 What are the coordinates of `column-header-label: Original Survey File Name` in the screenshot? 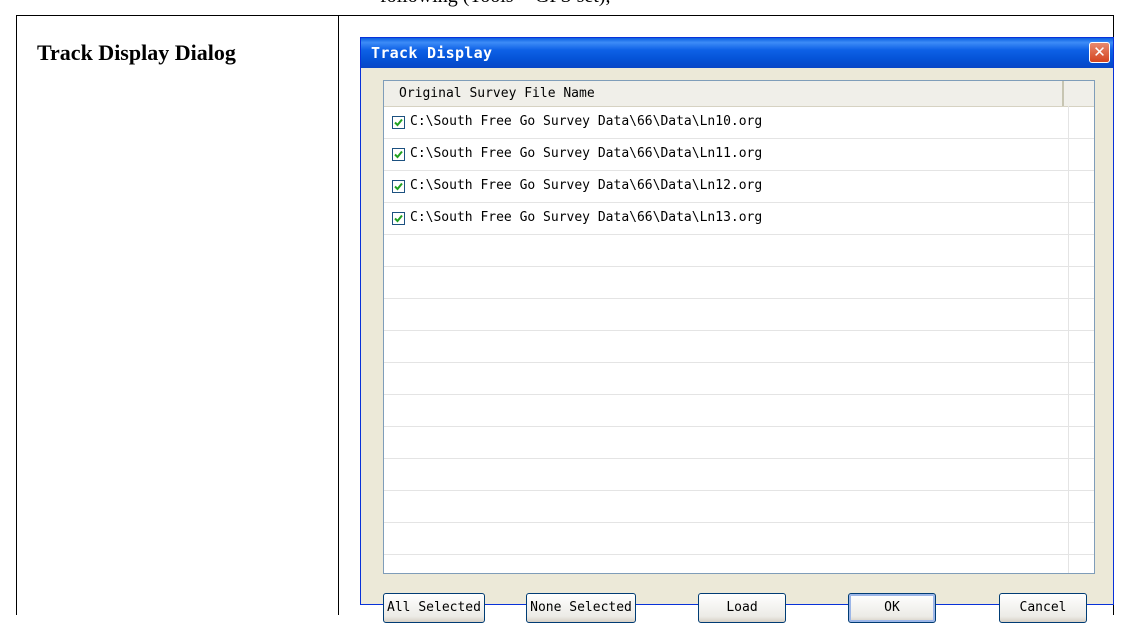 It's located at (497, 93).